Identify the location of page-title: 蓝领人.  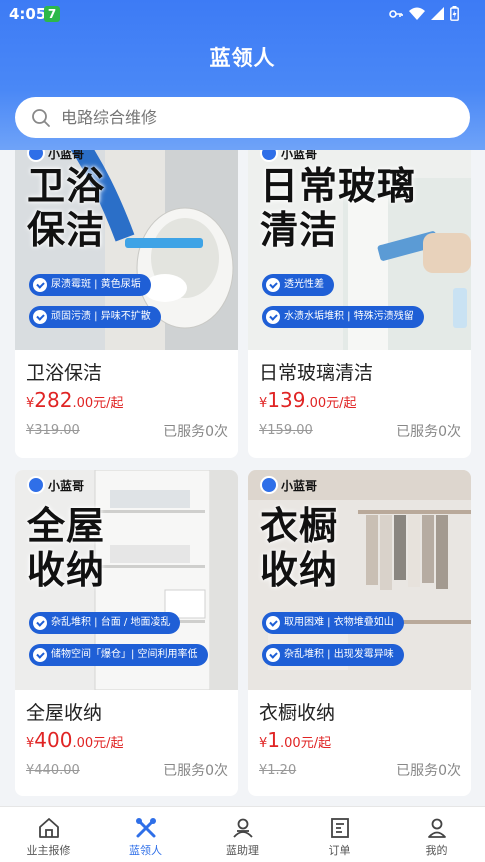
(242, 58).